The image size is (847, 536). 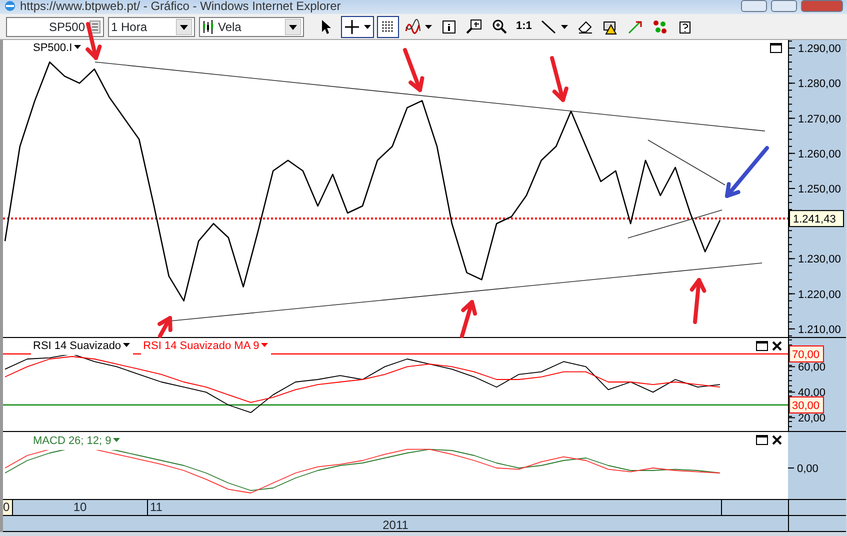 What do you see at coordinates (524, 27) in the screenshot?
I see `actual-size-tool: 1:1` at bounding box center [524, 27].